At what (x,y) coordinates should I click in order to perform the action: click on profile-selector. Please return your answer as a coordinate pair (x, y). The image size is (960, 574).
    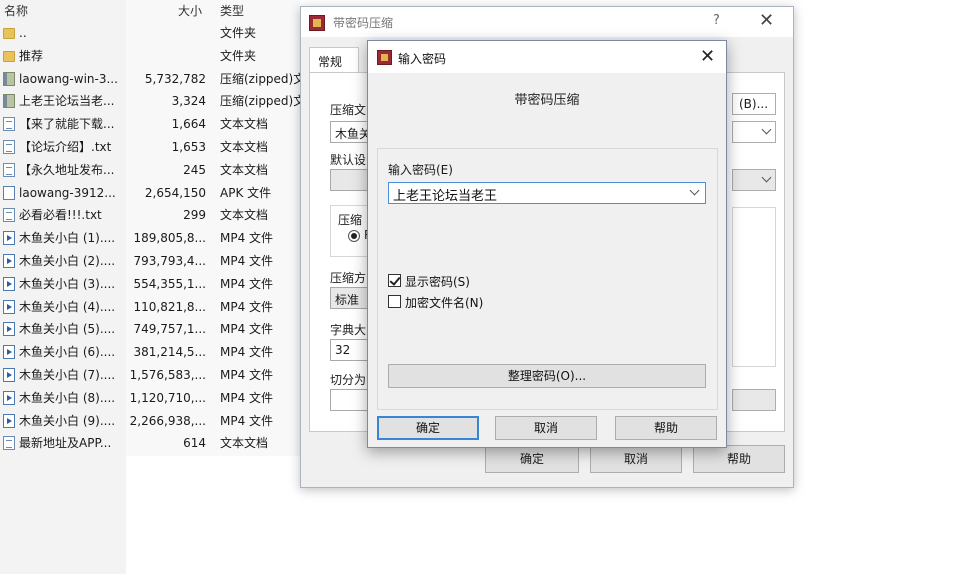
    Looking at the image, I should click on (350, 180).